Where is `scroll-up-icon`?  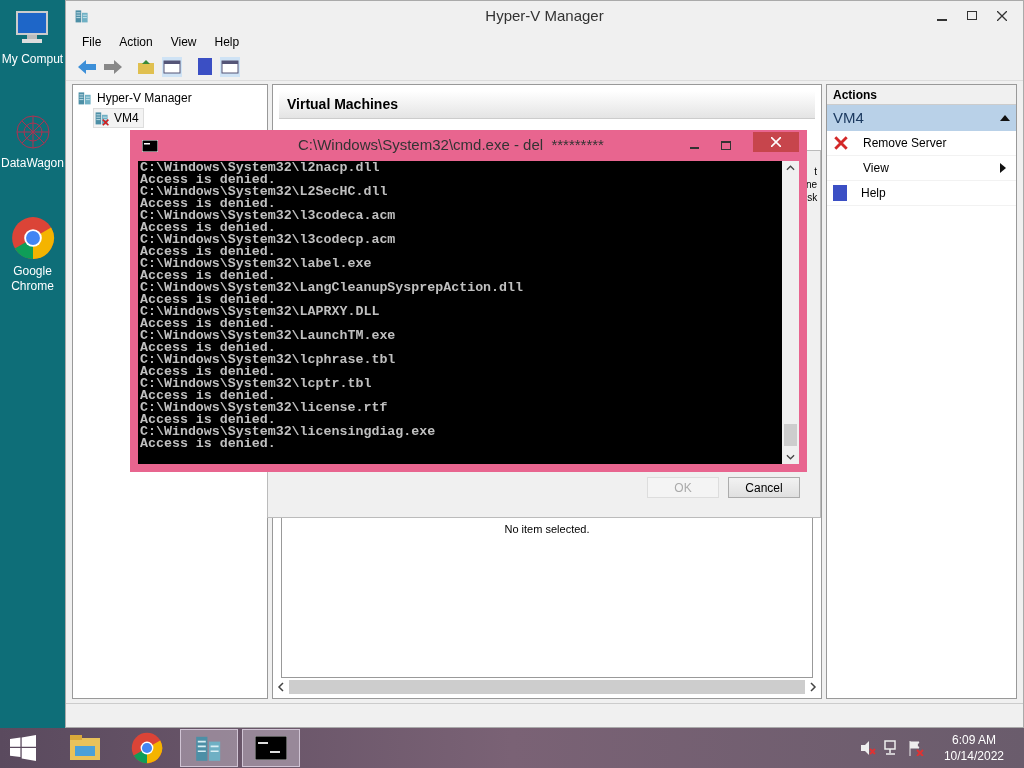 scroll-up-icon is located at coordinates (790, 168).